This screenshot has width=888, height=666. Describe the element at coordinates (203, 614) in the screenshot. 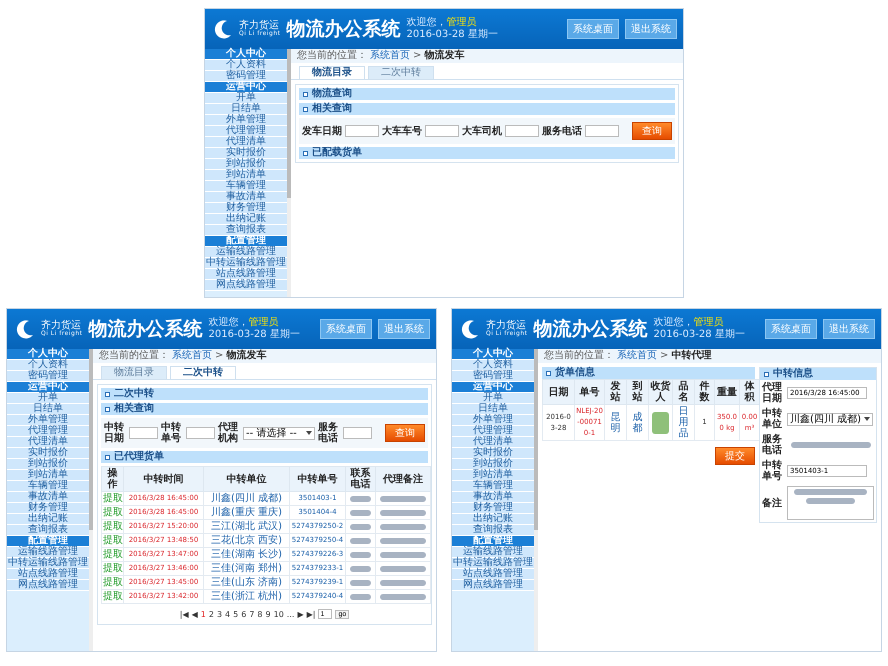

I see `page-link: 1` at that location.